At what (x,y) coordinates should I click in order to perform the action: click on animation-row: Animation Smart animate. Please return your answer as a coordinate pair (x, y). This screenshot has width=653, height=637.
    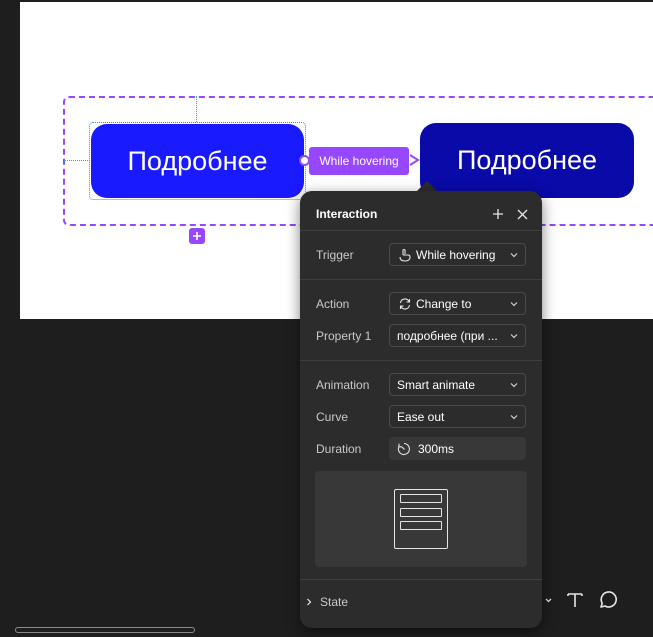
    Looking at the image, I should click on (421, 384).